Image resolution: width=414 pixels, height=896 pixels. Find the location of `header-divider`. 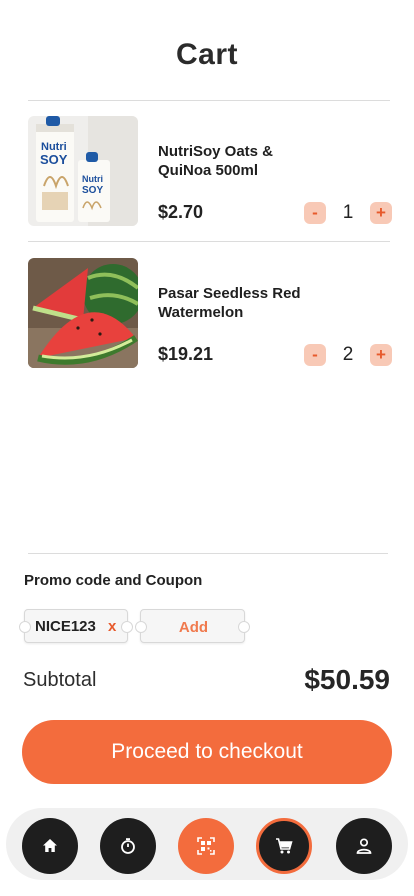

header-divider is located at coordinates (209, 100).